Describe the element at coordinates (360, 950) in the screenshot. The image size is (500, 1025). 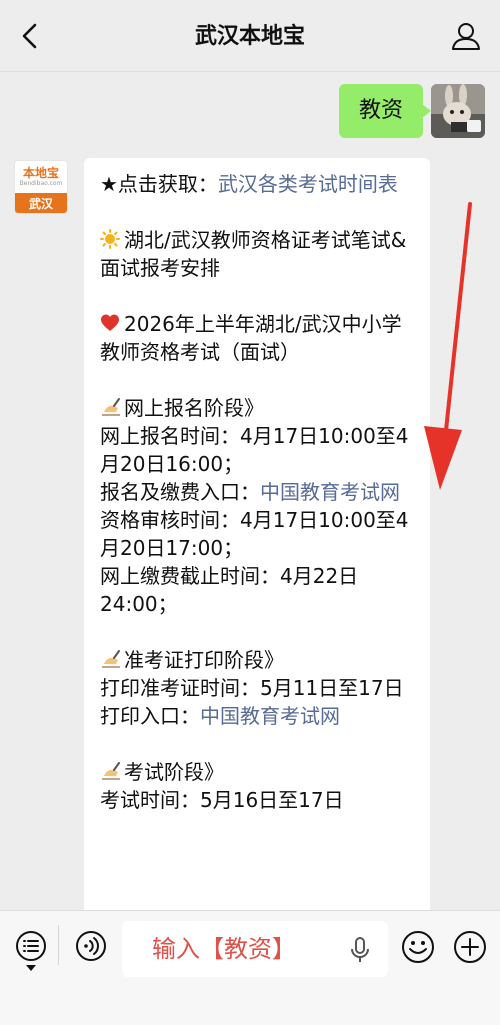
I see `microphone-icon` at that location.